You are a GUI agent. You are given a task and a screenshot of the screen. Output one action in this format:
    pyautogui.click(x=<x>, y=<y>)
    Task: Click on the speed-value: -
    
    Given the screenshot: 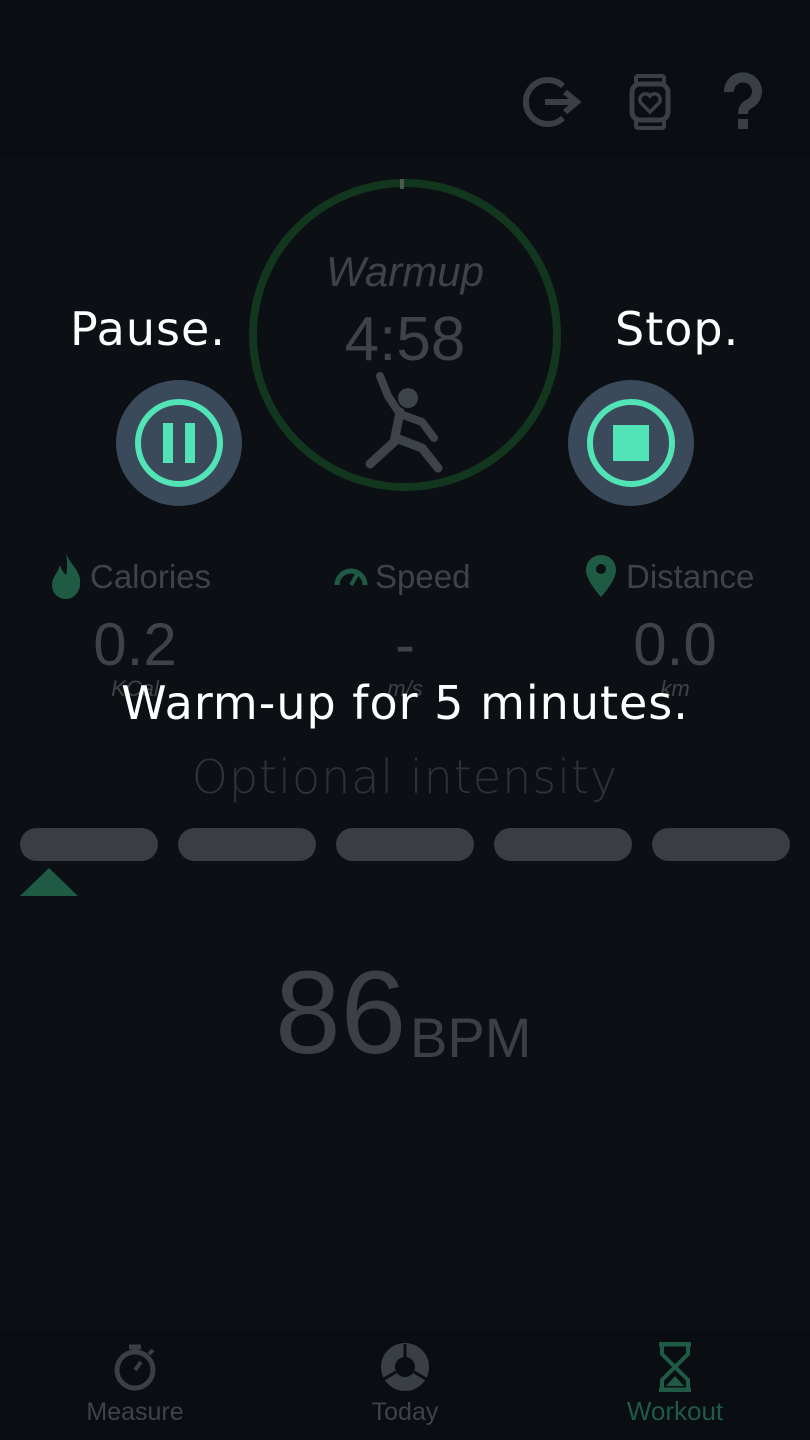 What is the action you would take?
    pyautogui.click(x=405, y=644)
    